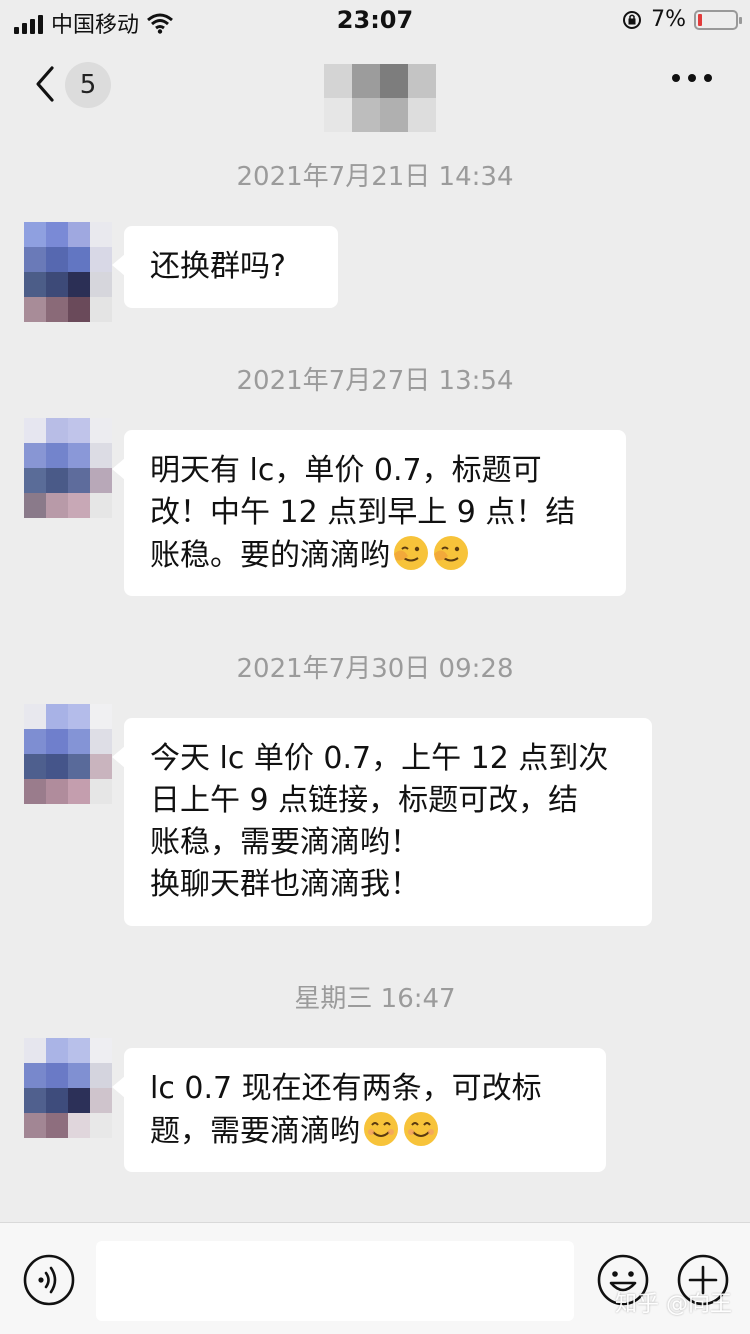 This screenshot has height=1334, width=750. I want to click on message-input, so click(335, 1281).